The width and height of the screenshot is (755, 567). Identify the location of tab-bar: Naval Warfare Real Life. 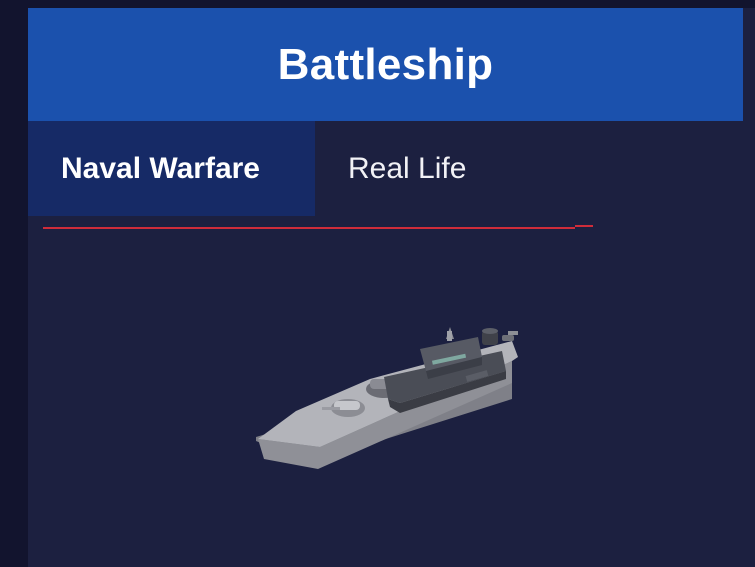
(247, 168).